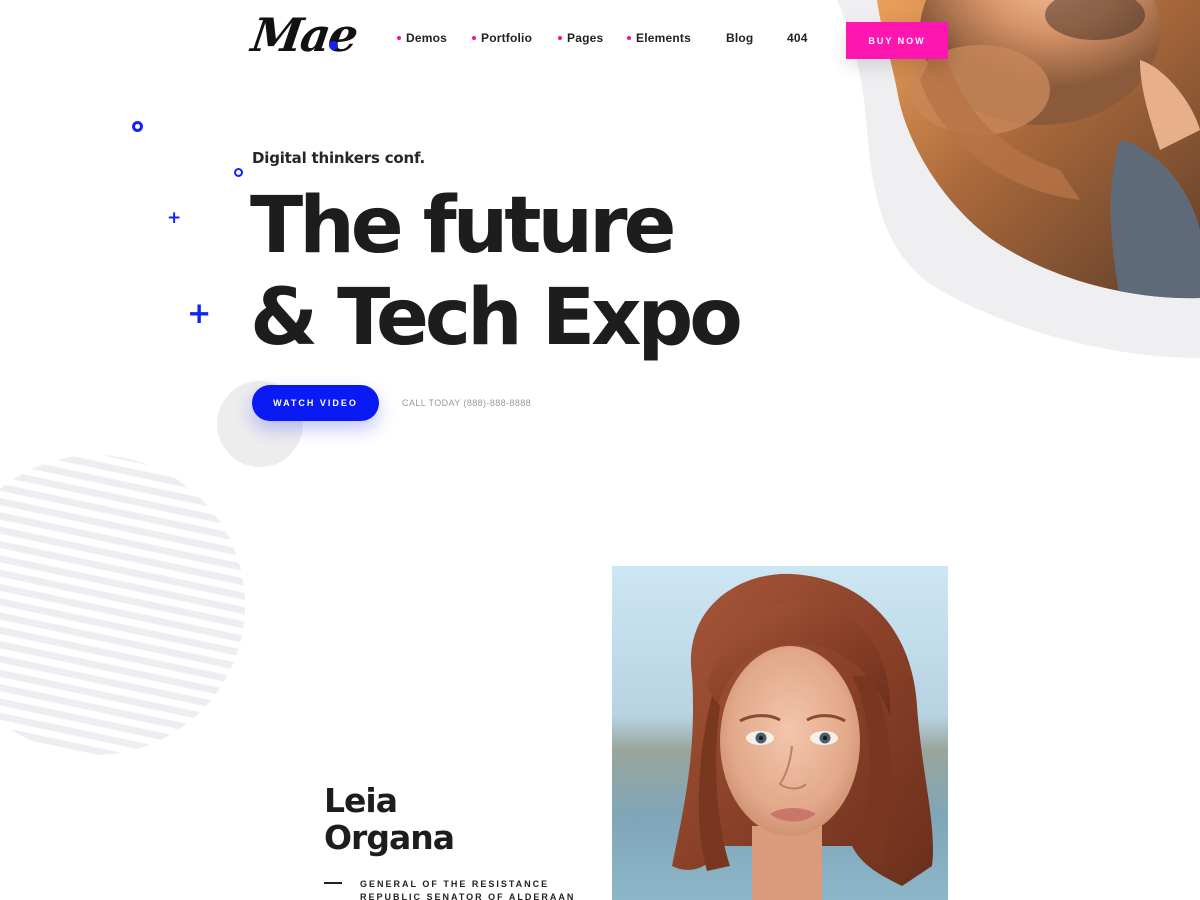  I want to click on speaker-name: Leia Organa, so click(389, 819).